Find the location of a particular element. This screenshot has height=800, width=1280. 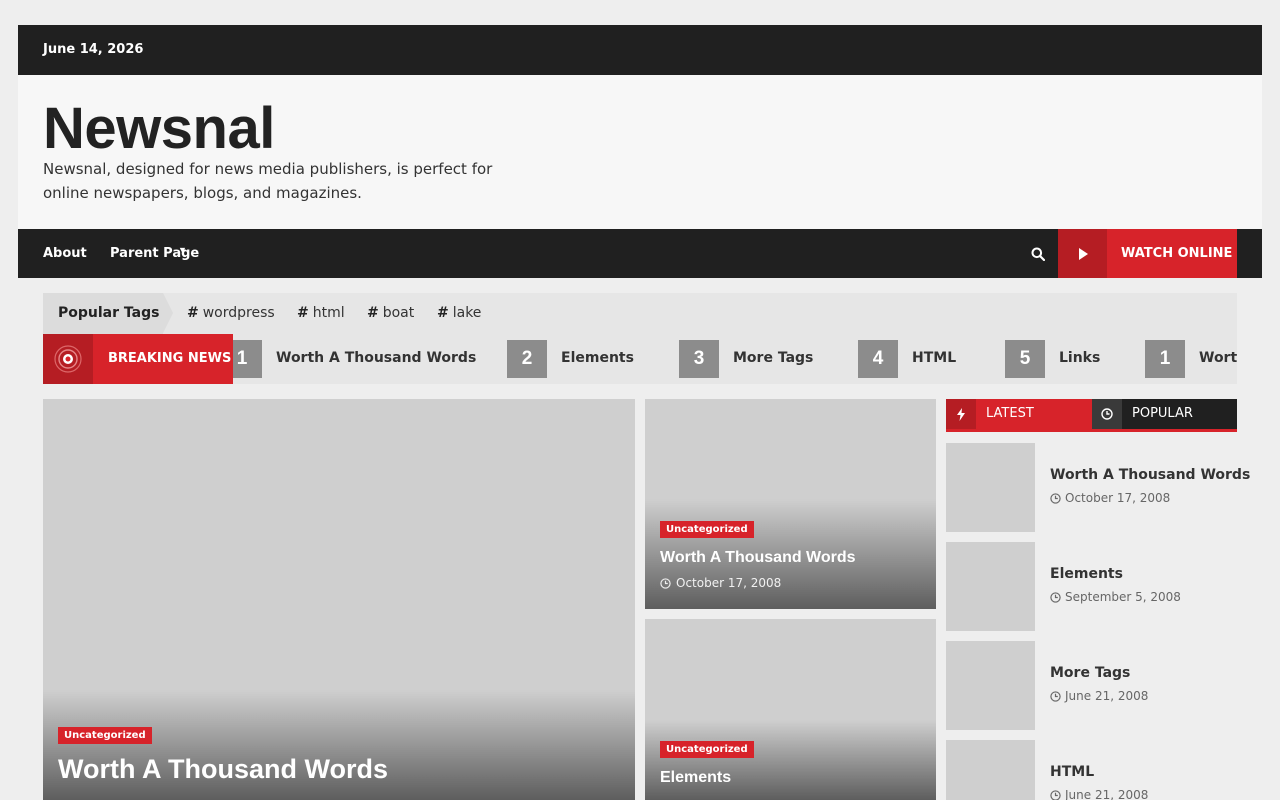

tags-title-arrow is located at coordinates (168, 313).